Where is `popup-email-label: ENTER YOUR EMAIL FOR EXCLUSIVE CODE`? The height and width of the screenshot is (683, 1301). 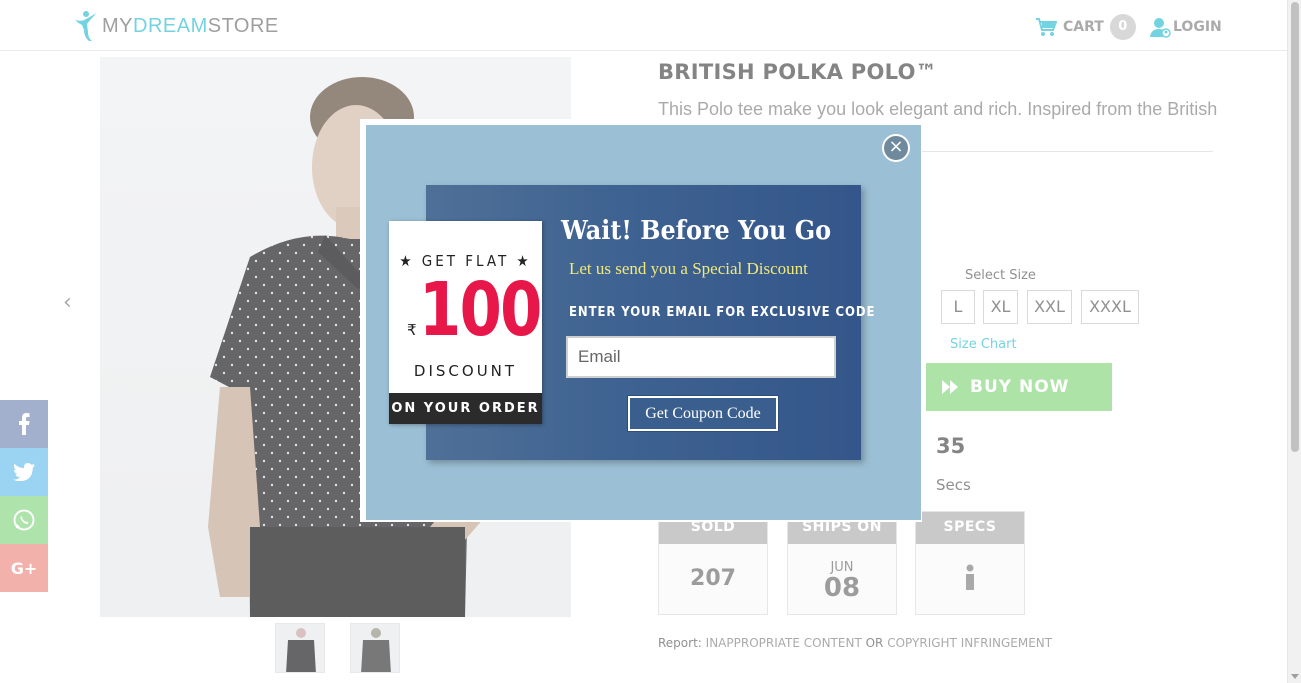 popup-email-label: ENTER YOUR EMAIL FOR EXCLUSIVE CODE is located at coordinates (722, 312).